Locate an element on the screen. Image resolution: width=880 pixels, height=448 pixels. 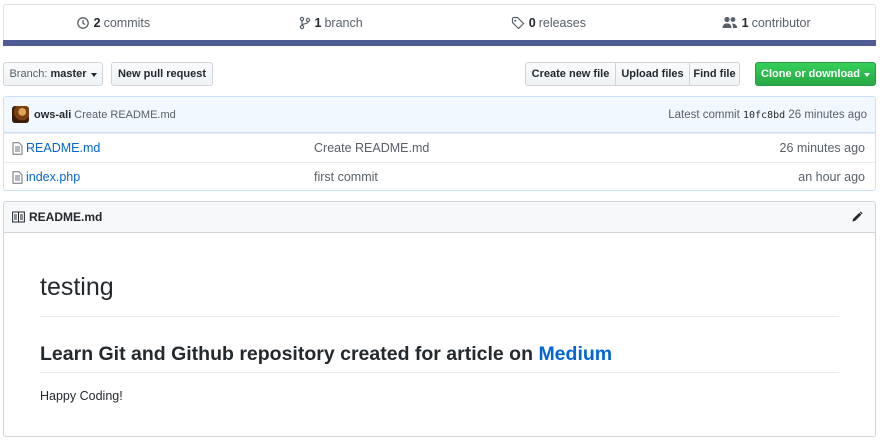
commit-age: 26 minutes ago is located at coordinates (827, 114).